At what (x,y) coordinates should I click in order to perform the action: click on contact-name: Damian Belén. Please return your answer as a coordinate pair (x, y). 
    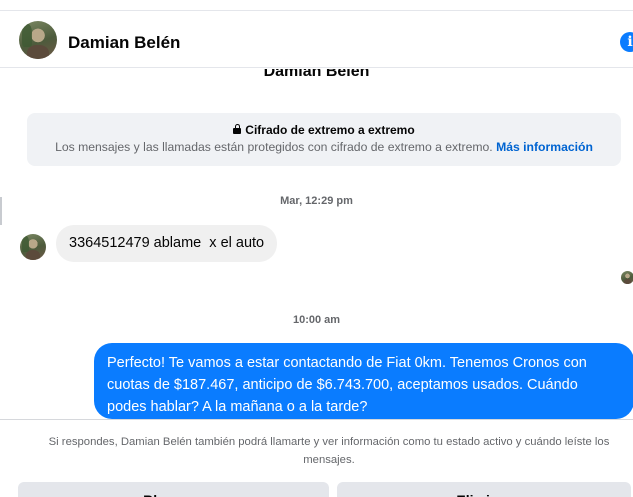
    Looking at the image, I should click on (124, 43).